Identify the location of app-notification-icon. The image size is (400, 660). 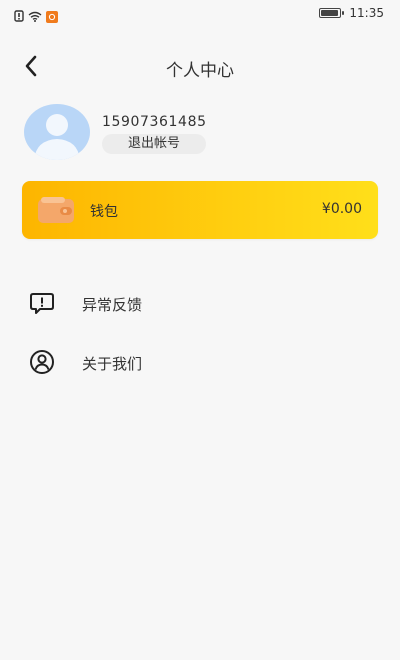
(52, 16).